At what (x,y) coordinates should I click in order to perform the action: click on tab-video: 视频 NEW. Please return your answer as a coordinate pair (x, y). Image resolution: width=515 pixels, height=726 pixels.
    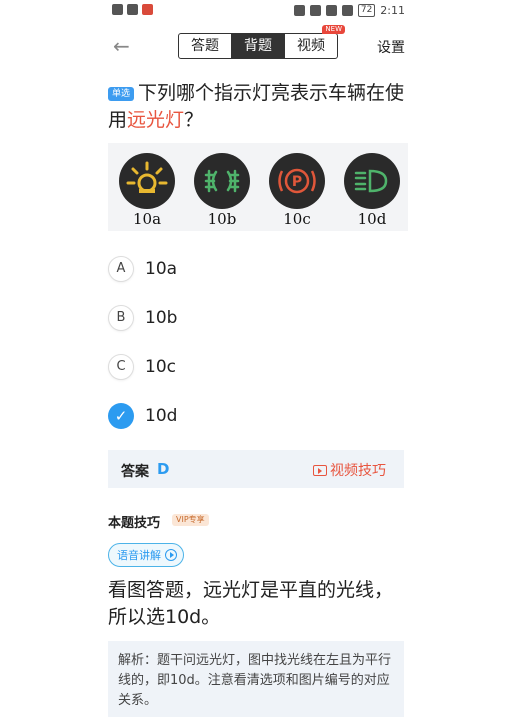
    Looking at the image, I should click on (314, 41).